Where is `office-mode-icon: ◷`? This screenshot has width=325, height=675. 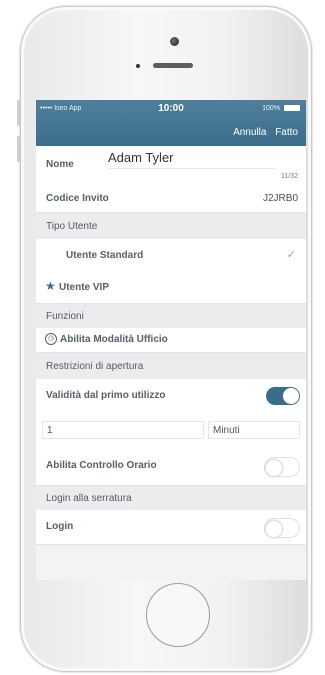
office-mode-icon: ◷ is located at coordinates (51, 339).